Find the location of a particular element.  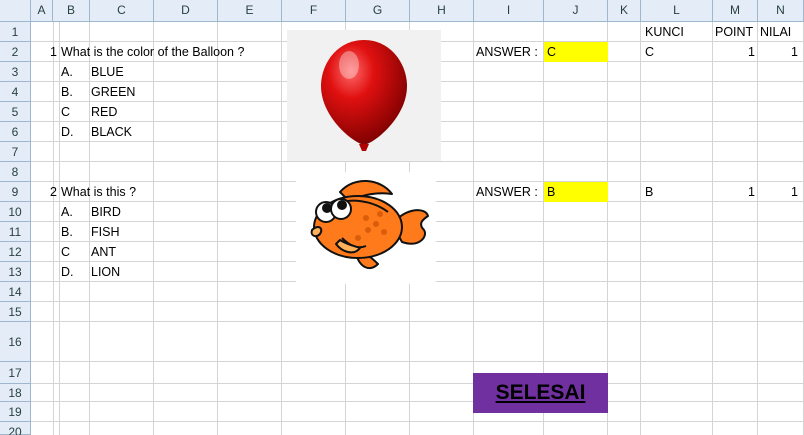

cartoon-goldfish-icon is located at coordinates (369, 224).